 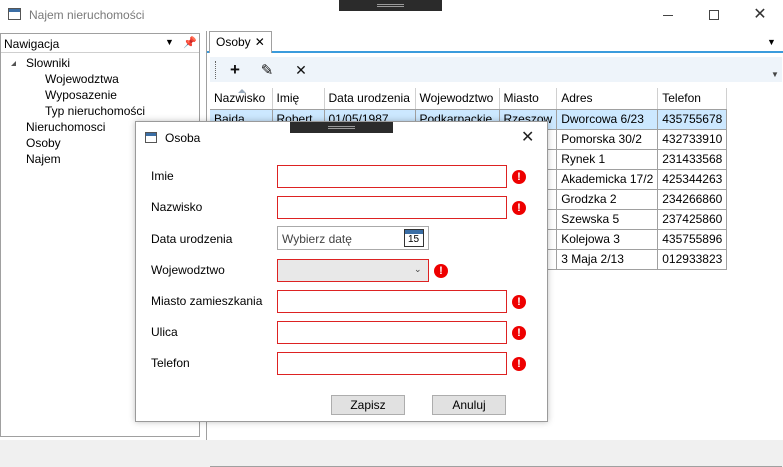 I want to click on table-cell: 435755896, so click(x=692, y=239).